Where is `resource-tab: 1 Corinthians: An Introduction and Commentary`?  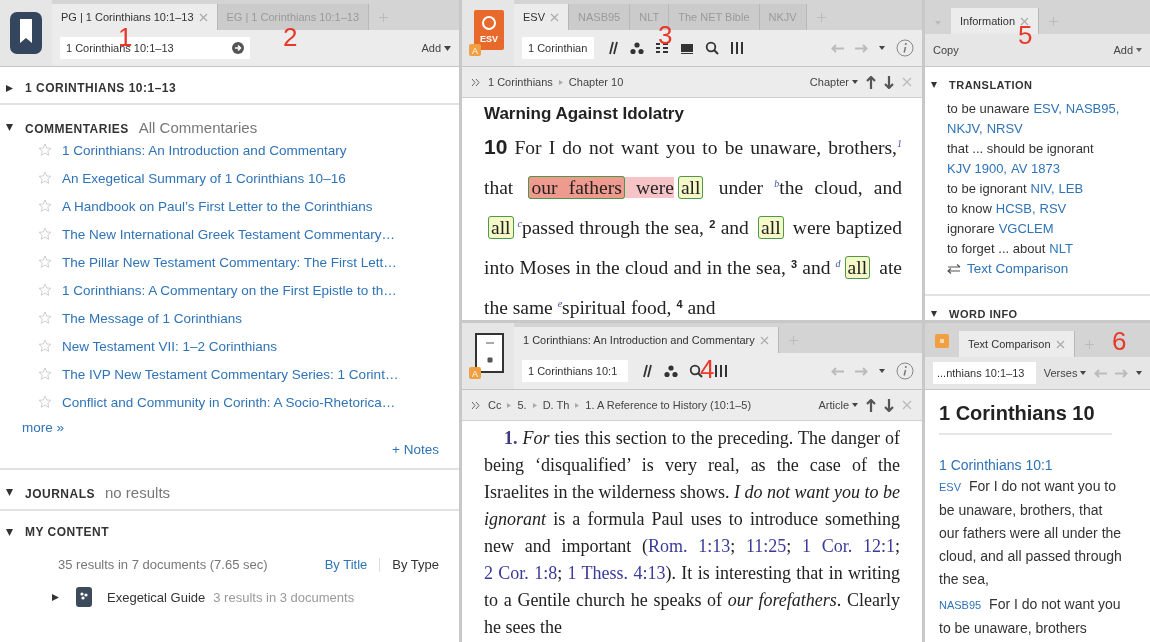 resource-tab: 1 Corinthians: An Introduction and Commentary is located at coordinates (646, 340).